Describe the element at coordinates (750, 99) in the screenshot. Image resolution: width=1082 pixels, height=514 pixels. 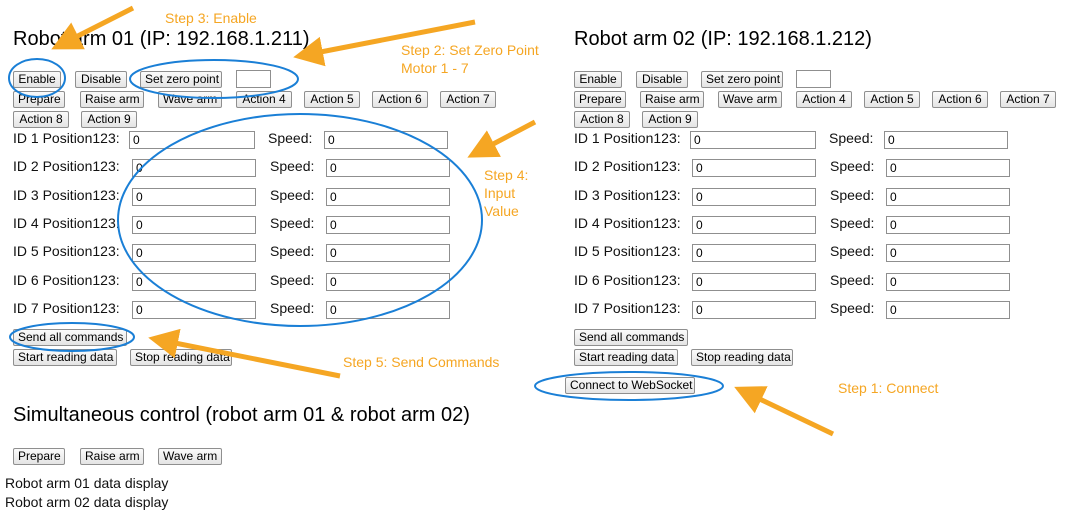
I see `arm2-wave-arm-button: Wave arm` at that location.